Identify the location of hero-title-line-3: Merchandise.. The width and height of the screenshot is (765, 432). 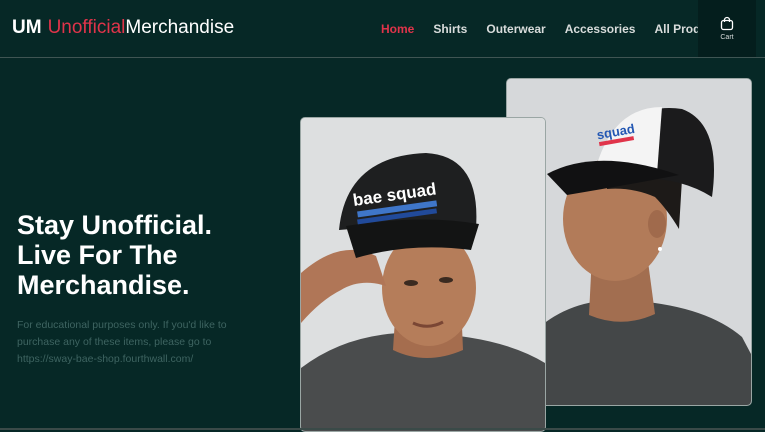
(103, 285).